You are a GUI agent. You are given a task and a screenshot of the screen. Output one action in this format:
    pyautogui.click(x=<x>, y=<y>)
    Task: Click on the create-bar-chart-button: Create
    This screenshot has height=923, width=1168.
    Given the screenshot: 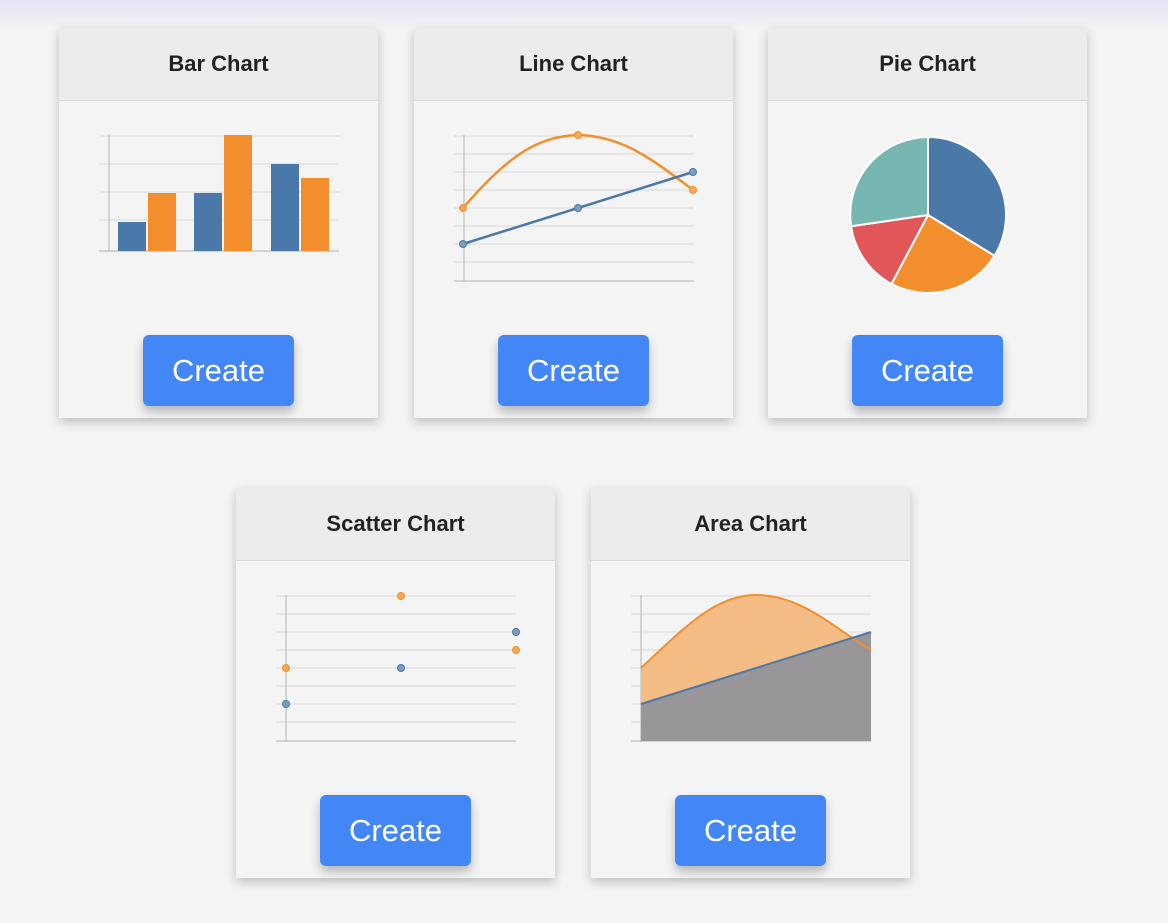 What is the action you would take?
    pyautogui.click(x=218, y=370)
    